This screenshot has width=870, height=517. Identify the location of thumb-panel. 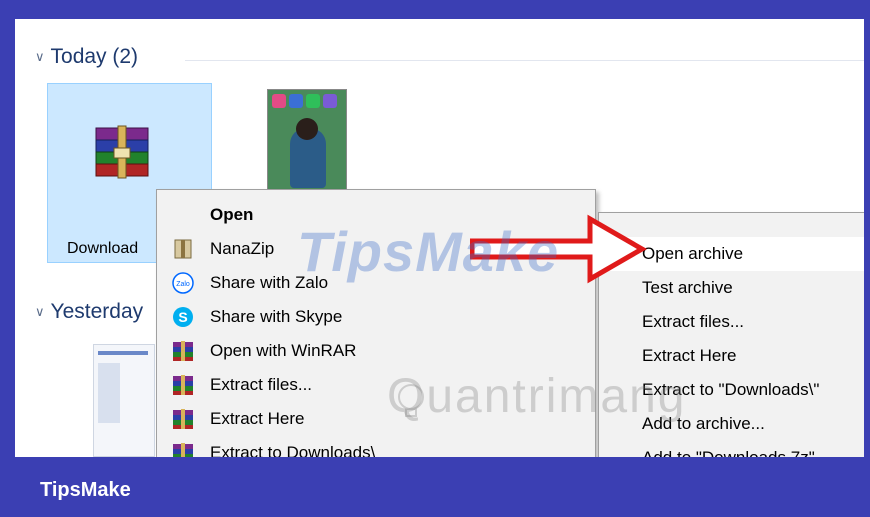
(109, 393).